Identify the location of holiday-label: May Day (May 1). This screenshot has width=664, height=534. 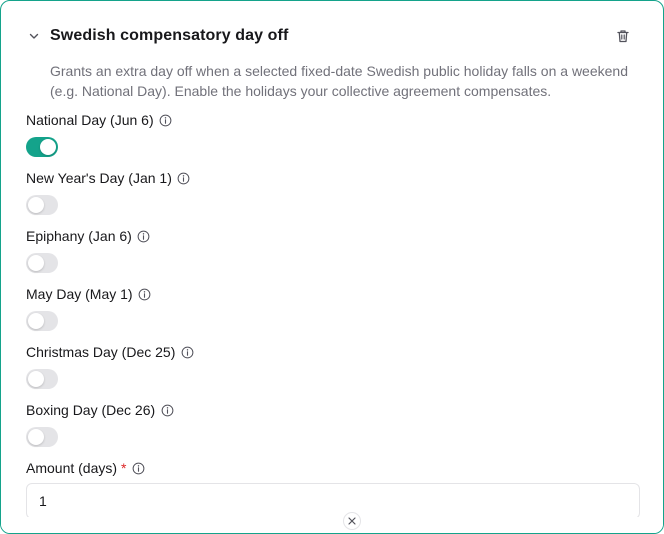
(79, 294).